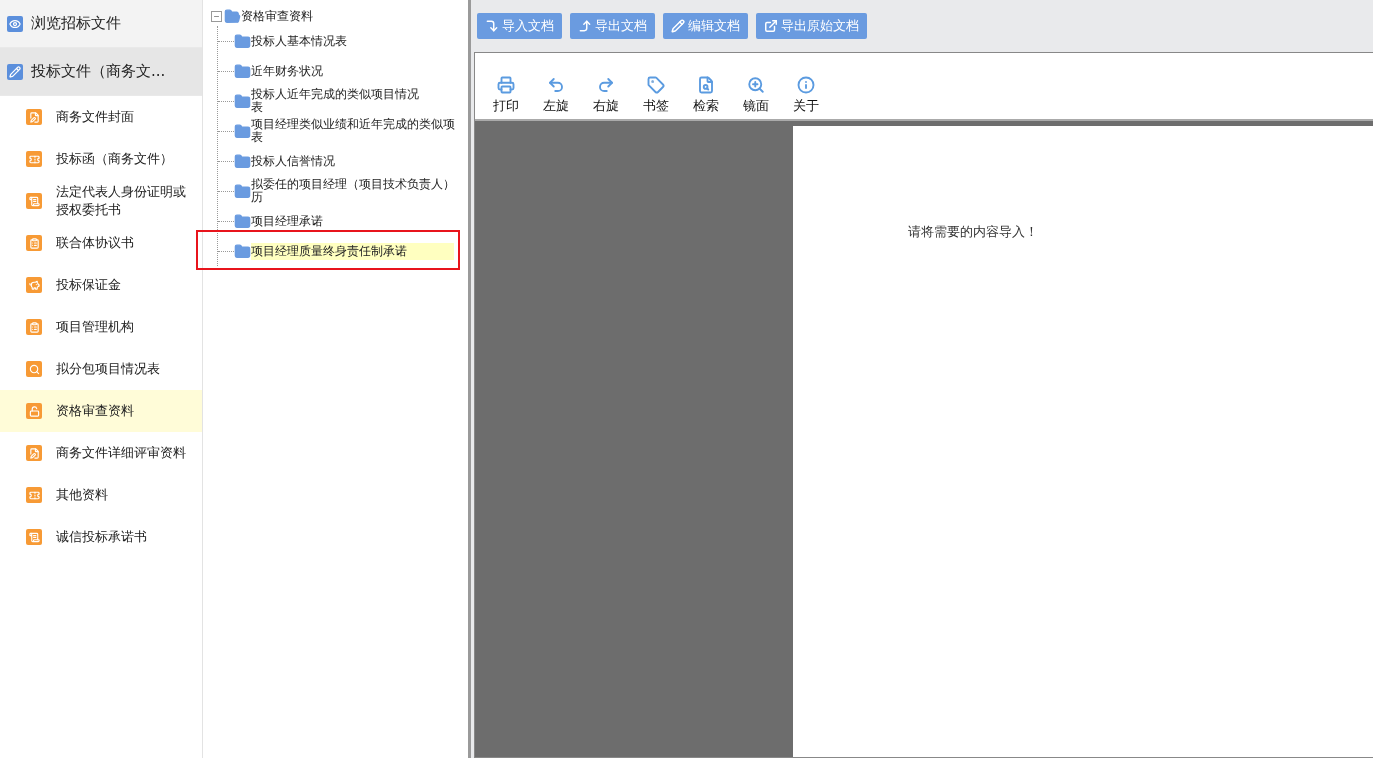  I want to click on zoom-icon, so click(756, 85).